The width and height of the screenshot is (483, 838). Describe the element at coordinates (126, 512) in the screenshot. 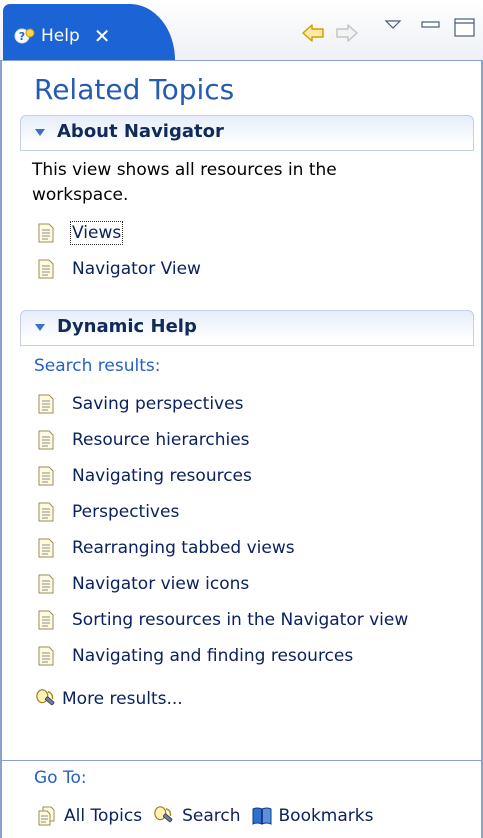

I see `search-result-label: Perspectives` at that location.